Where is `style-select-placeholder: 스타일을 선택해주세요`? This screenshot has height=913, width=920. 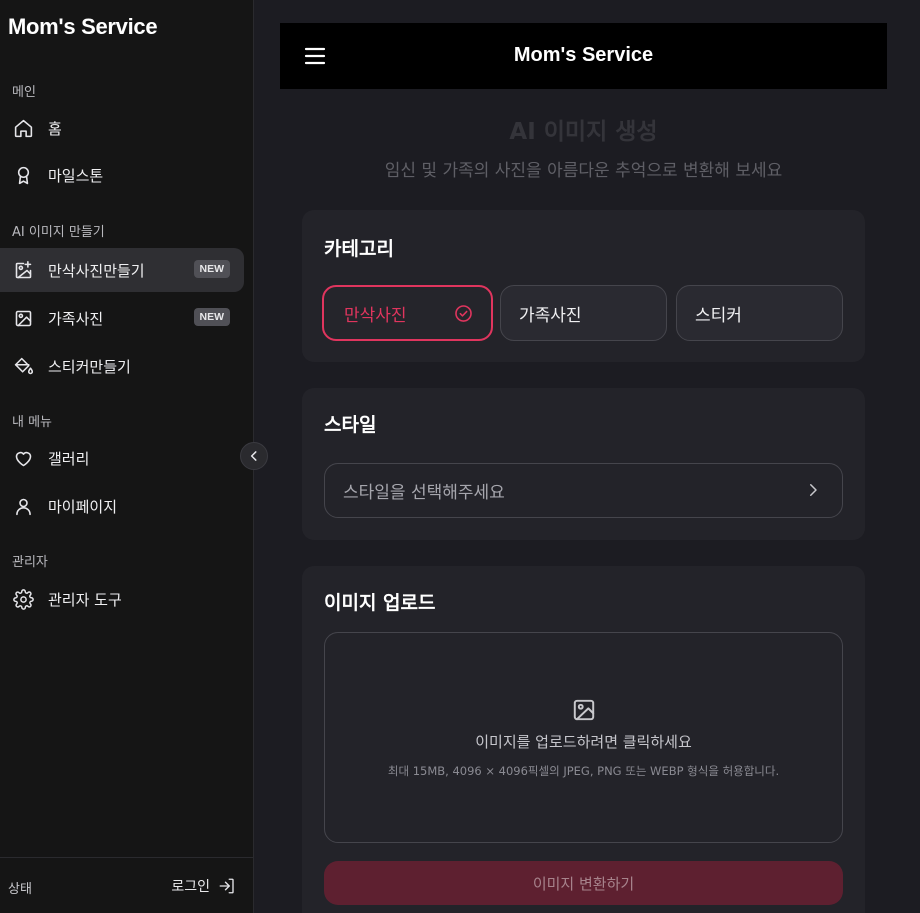 style-select-placeholder: 스타일을 선택해주세요 is located at coordinates (424, 493).